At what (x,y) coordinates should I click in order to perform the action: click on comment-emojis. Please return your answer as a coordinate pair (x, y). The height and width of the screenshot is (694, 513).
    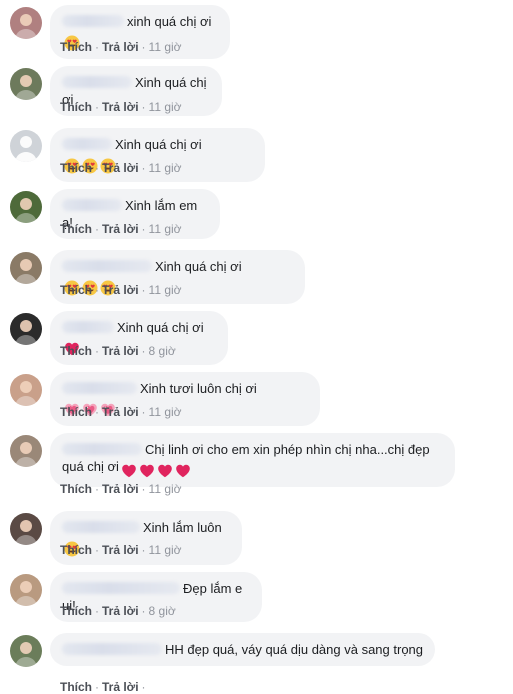
    Looking at the image, I should click on (157, 470).